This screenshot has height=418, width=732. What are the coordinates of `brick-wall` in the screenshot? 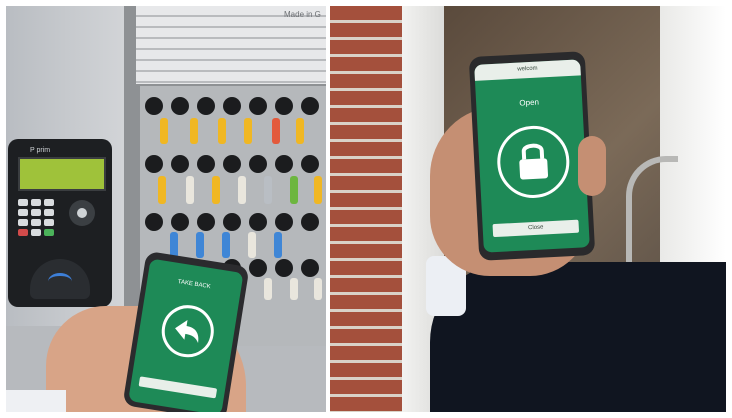 It's located at (366, 209).